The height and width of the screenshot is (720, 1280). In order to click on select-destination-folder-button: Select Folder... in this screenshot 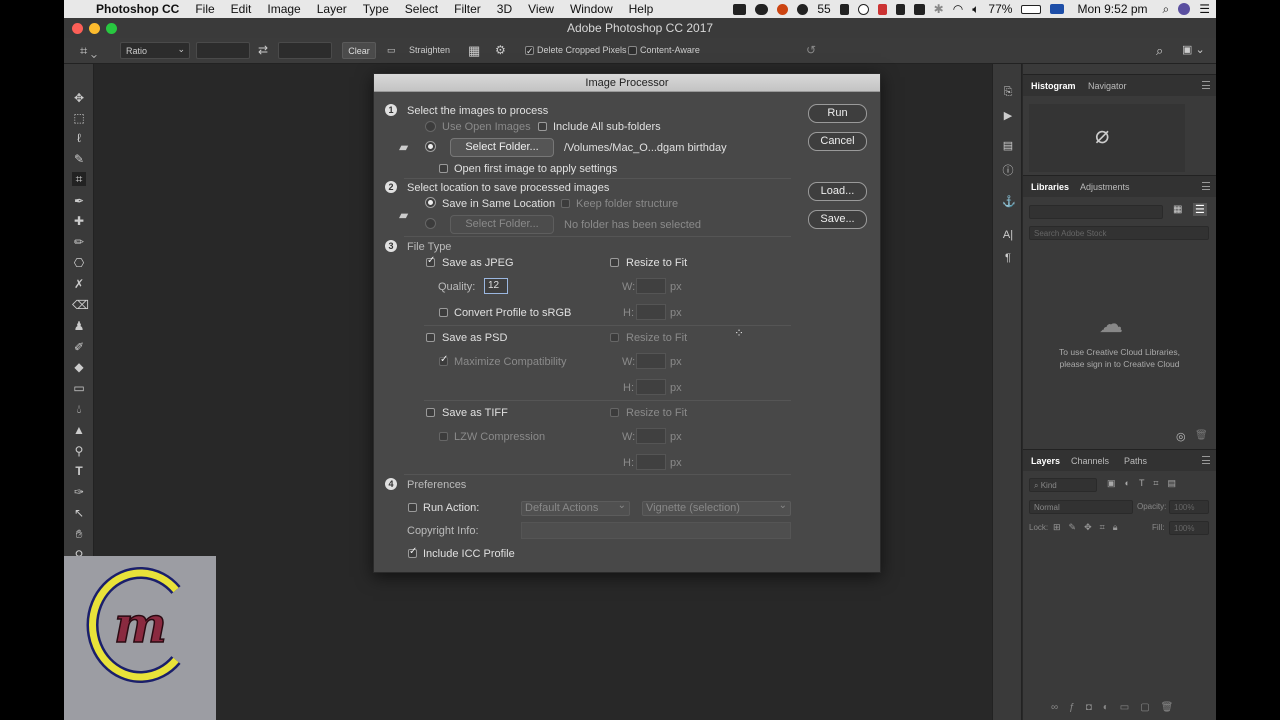, I will do `click(502, 224)`.